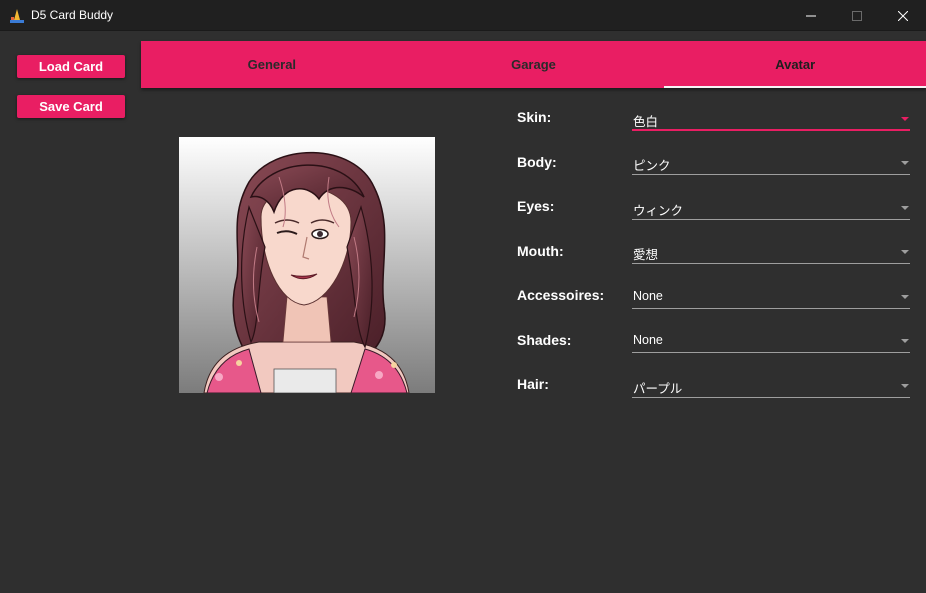 The width and height of the screenshot is (926, 593). I want to click on tab-bar: General Garage Avatar, so click(533, 64).